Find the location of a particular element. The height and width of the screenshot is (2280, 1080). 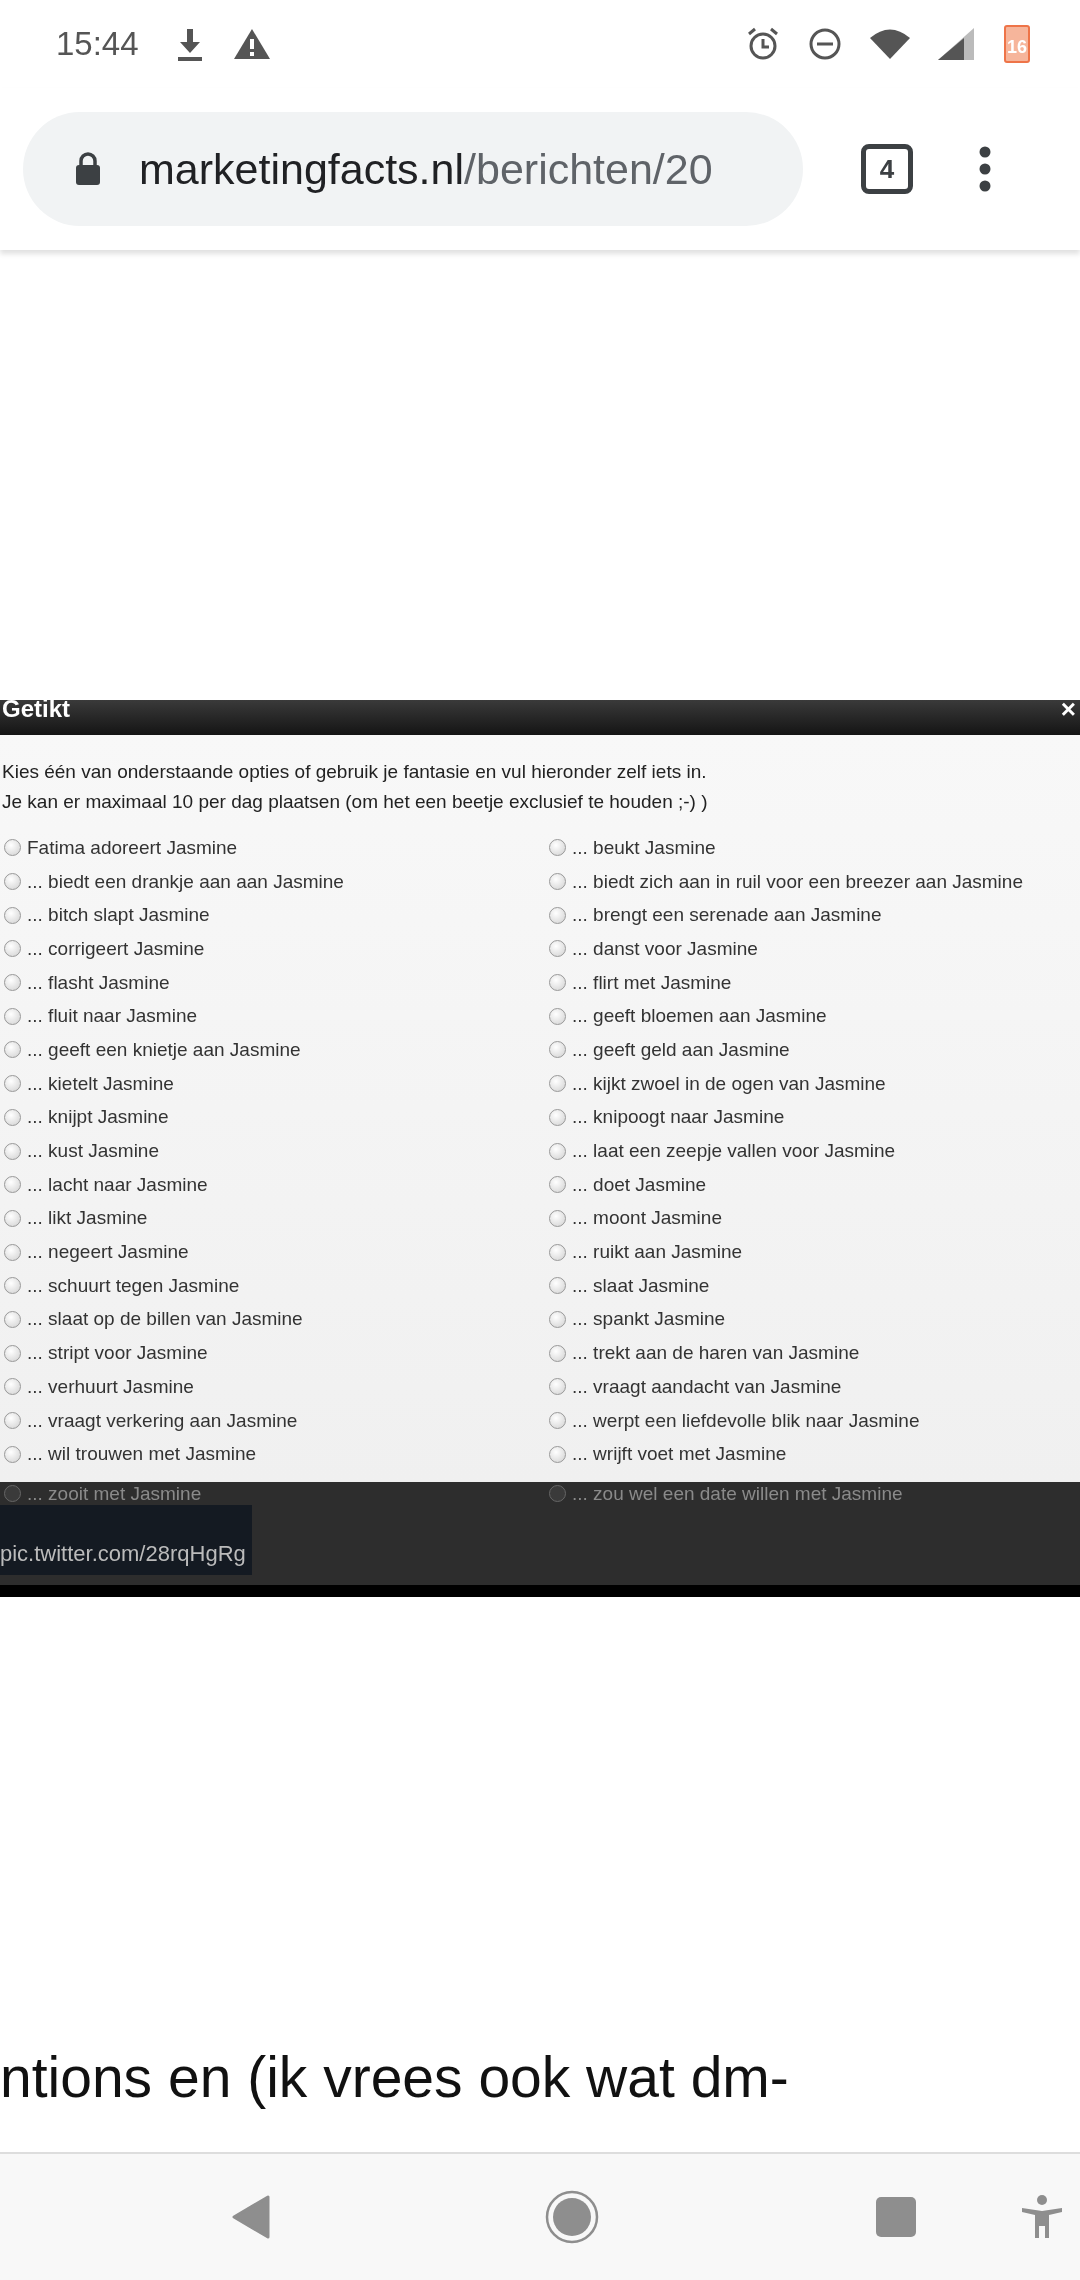

option-label: ... wrijft voet met Jasmine is located at coordinates (679, 1454).